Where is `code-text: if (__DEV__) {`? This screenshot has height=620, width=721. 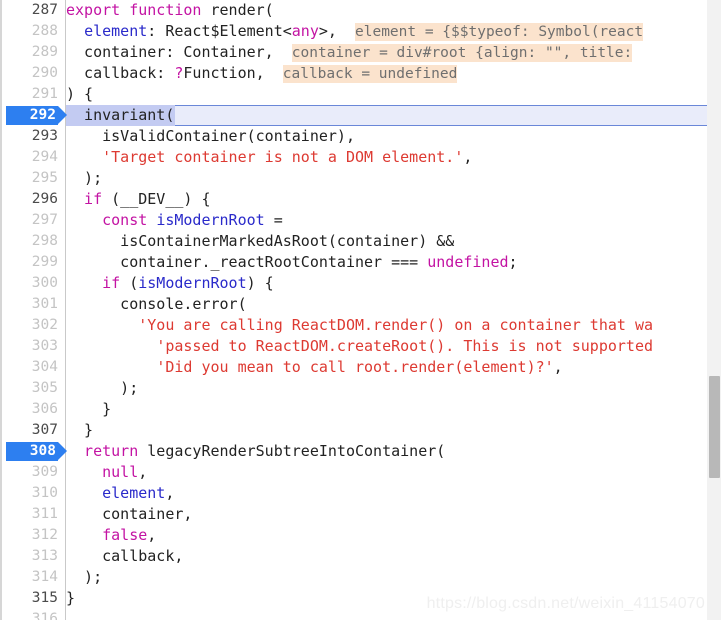
code-text: if (__DEV__) { is located at coordinates (138, 199).